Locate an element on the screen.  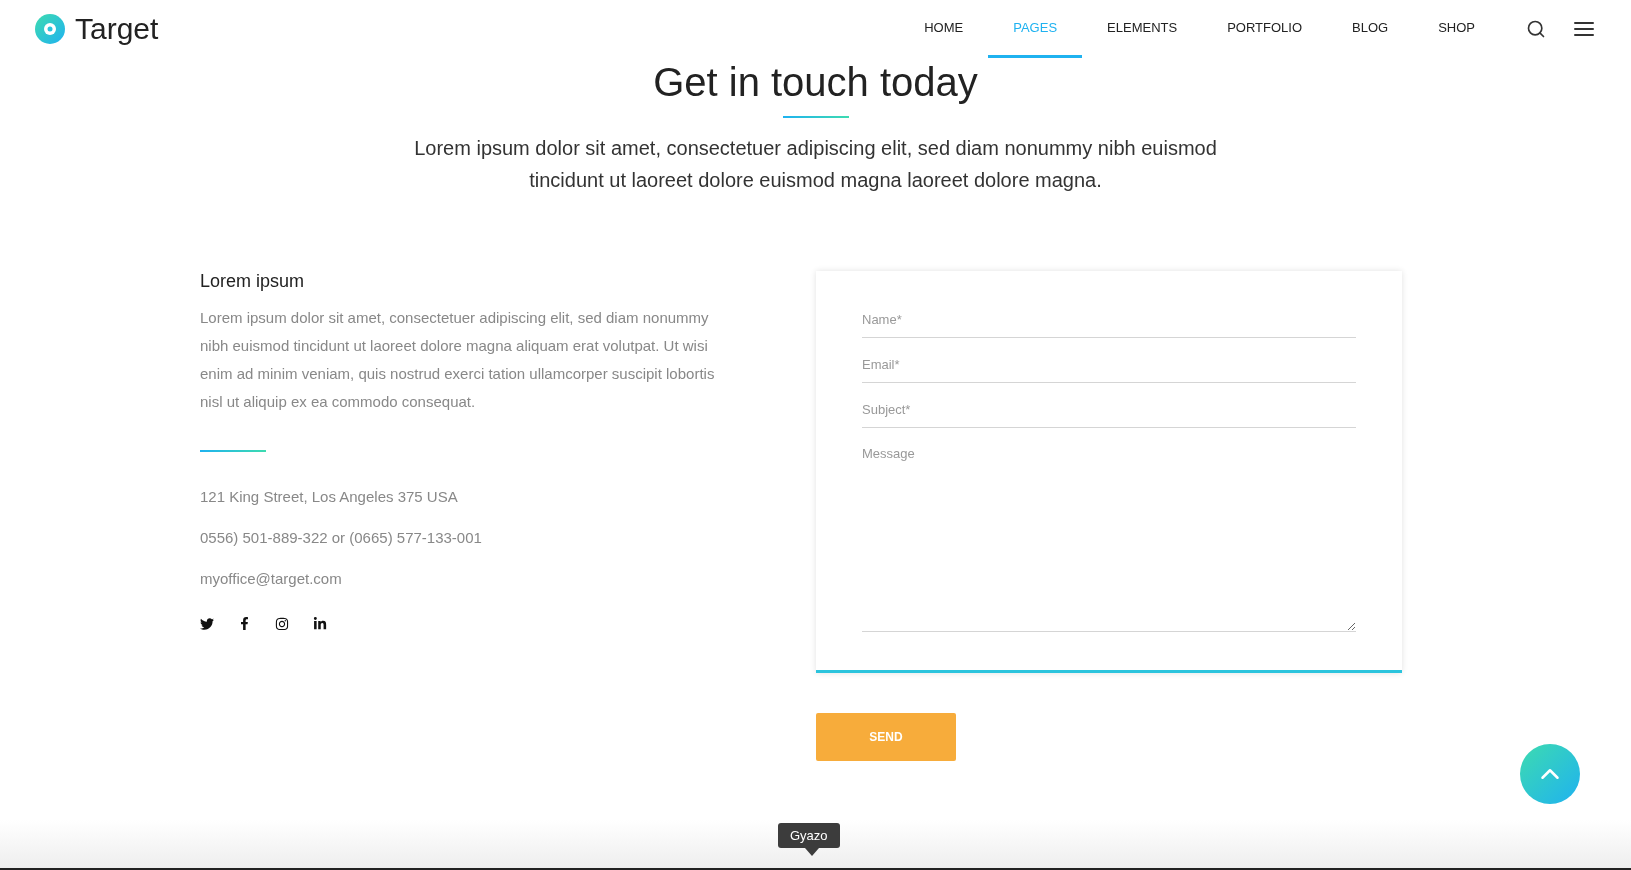
address-text: 121 King Street, Los Angeles 375 USA is located at coordinates (329, 496).